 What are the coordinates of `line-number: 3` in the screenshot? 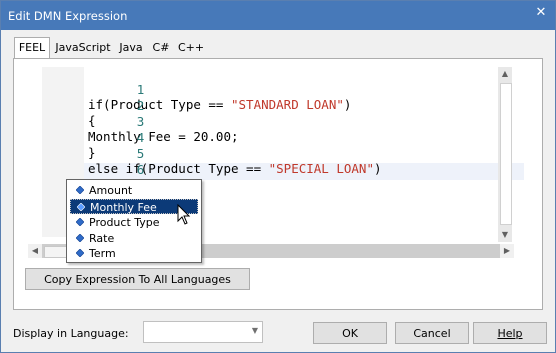 It's located at (140, 121).